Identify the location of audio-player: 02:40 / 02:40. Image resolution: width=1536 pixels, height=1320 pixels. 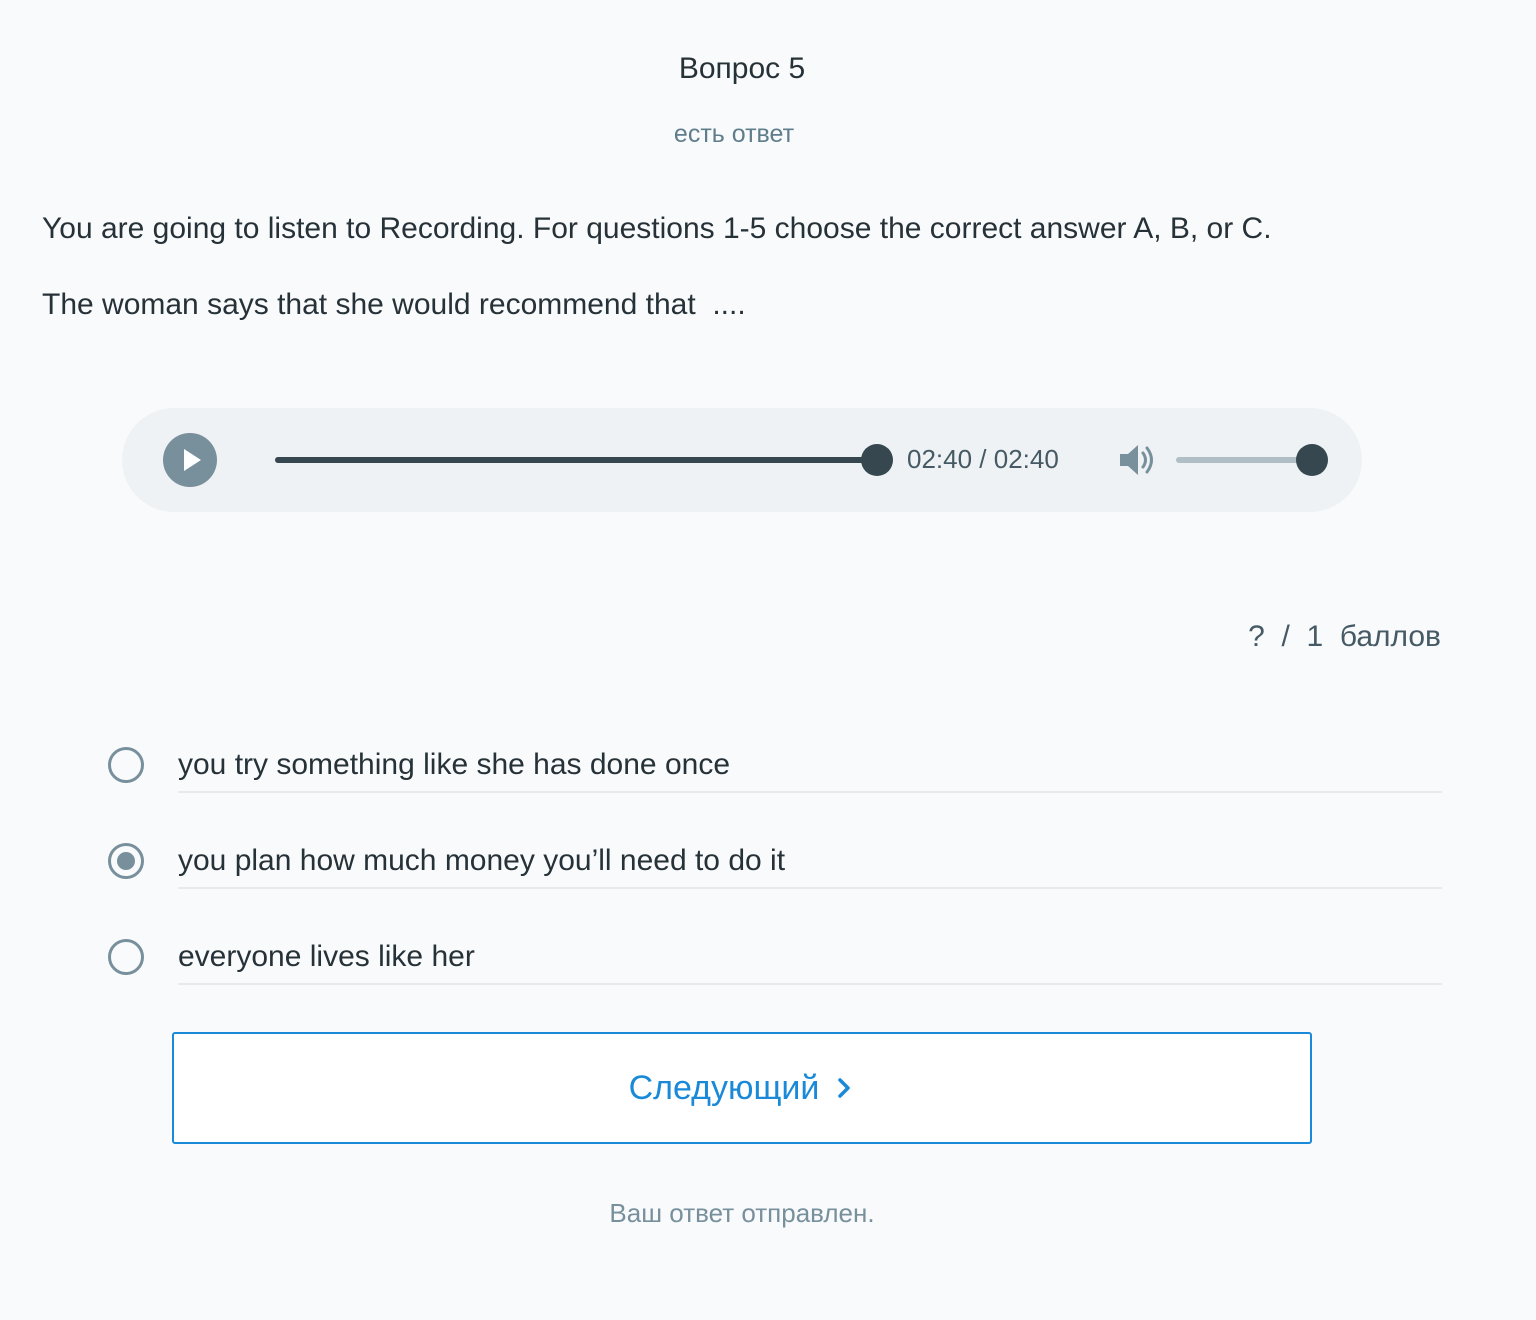
(742, 460).